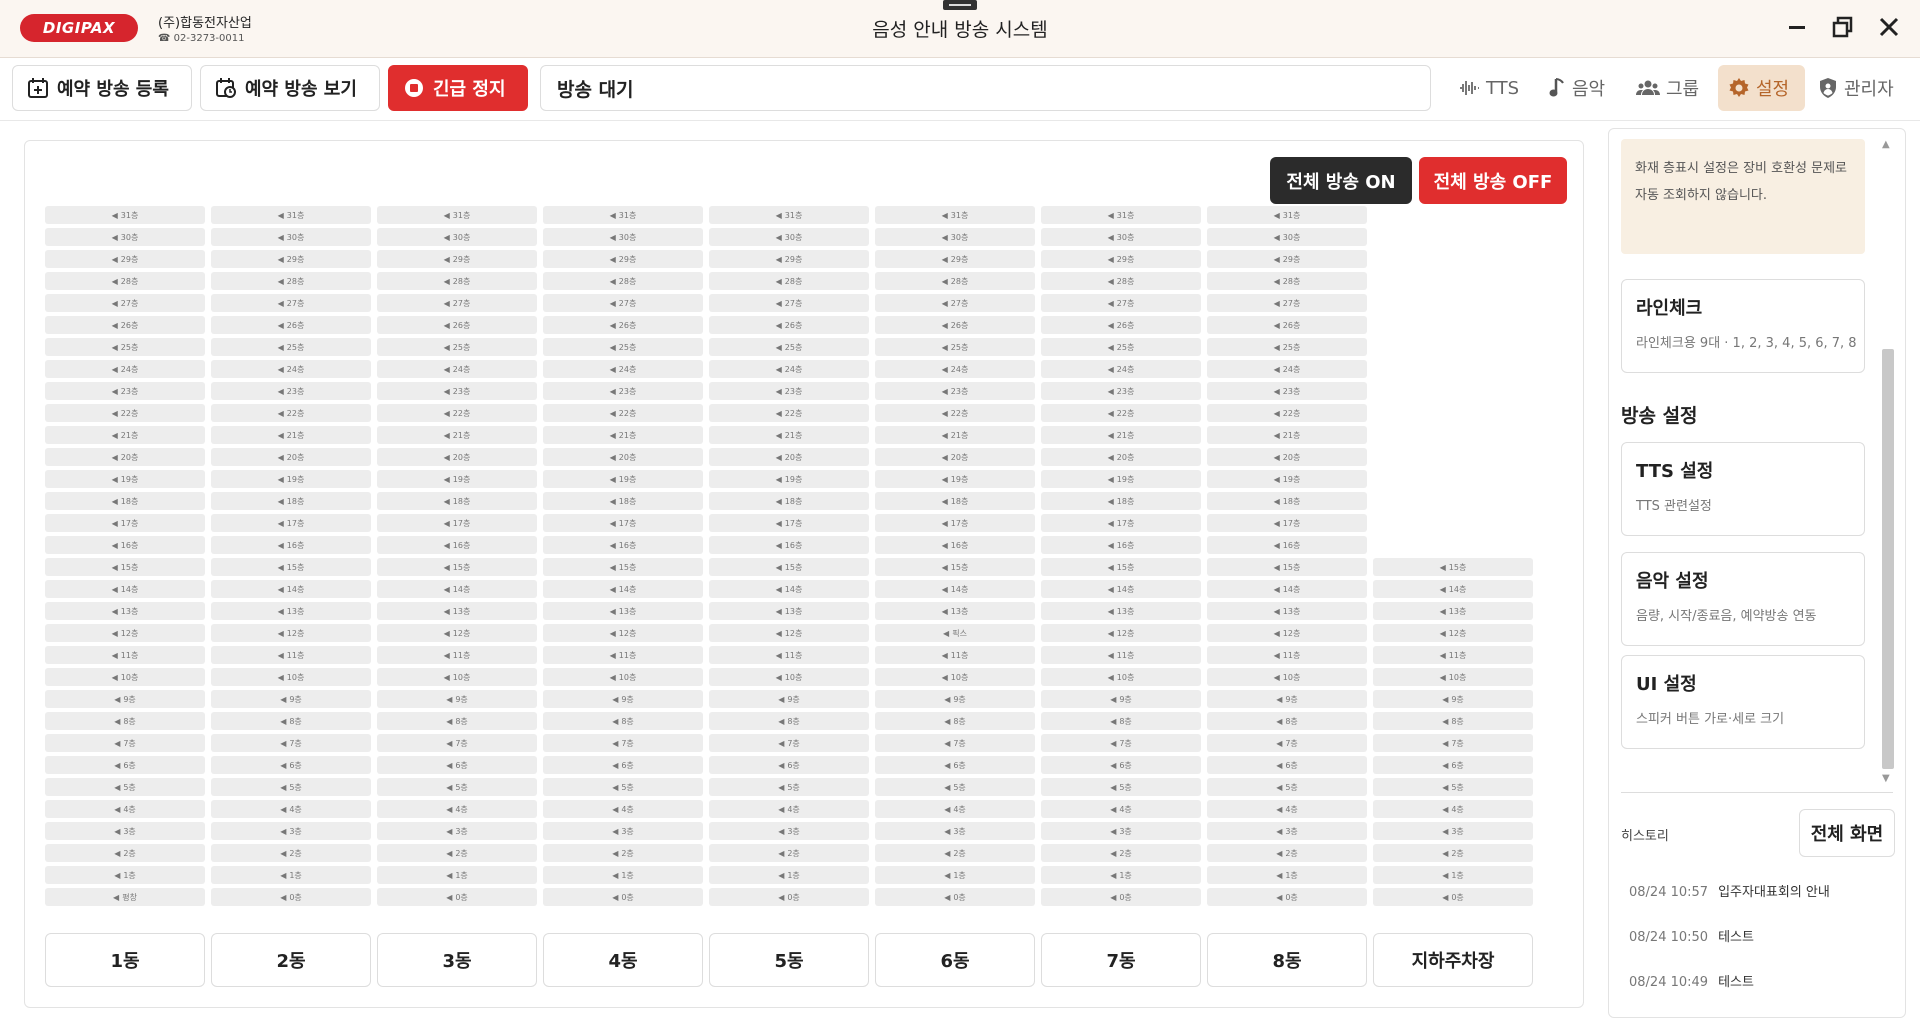 The image size is (1920, 1032). Describe the element at coordinates (457, 303) in the screenshot. I see `speaker-button: ◀ 27층` at that location.